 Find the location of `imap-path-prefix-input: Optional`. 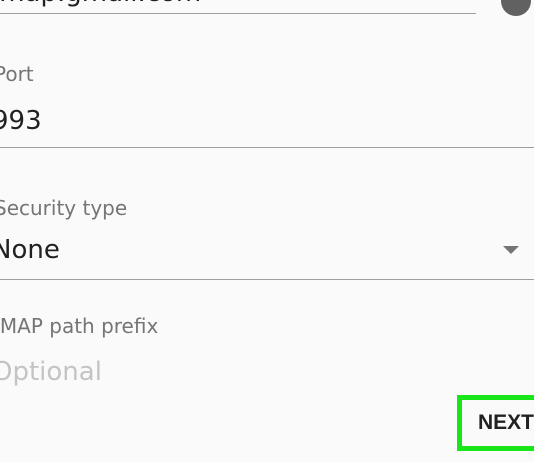

imap-path-prefix-input: Optional is located at coordinates (51, 372).